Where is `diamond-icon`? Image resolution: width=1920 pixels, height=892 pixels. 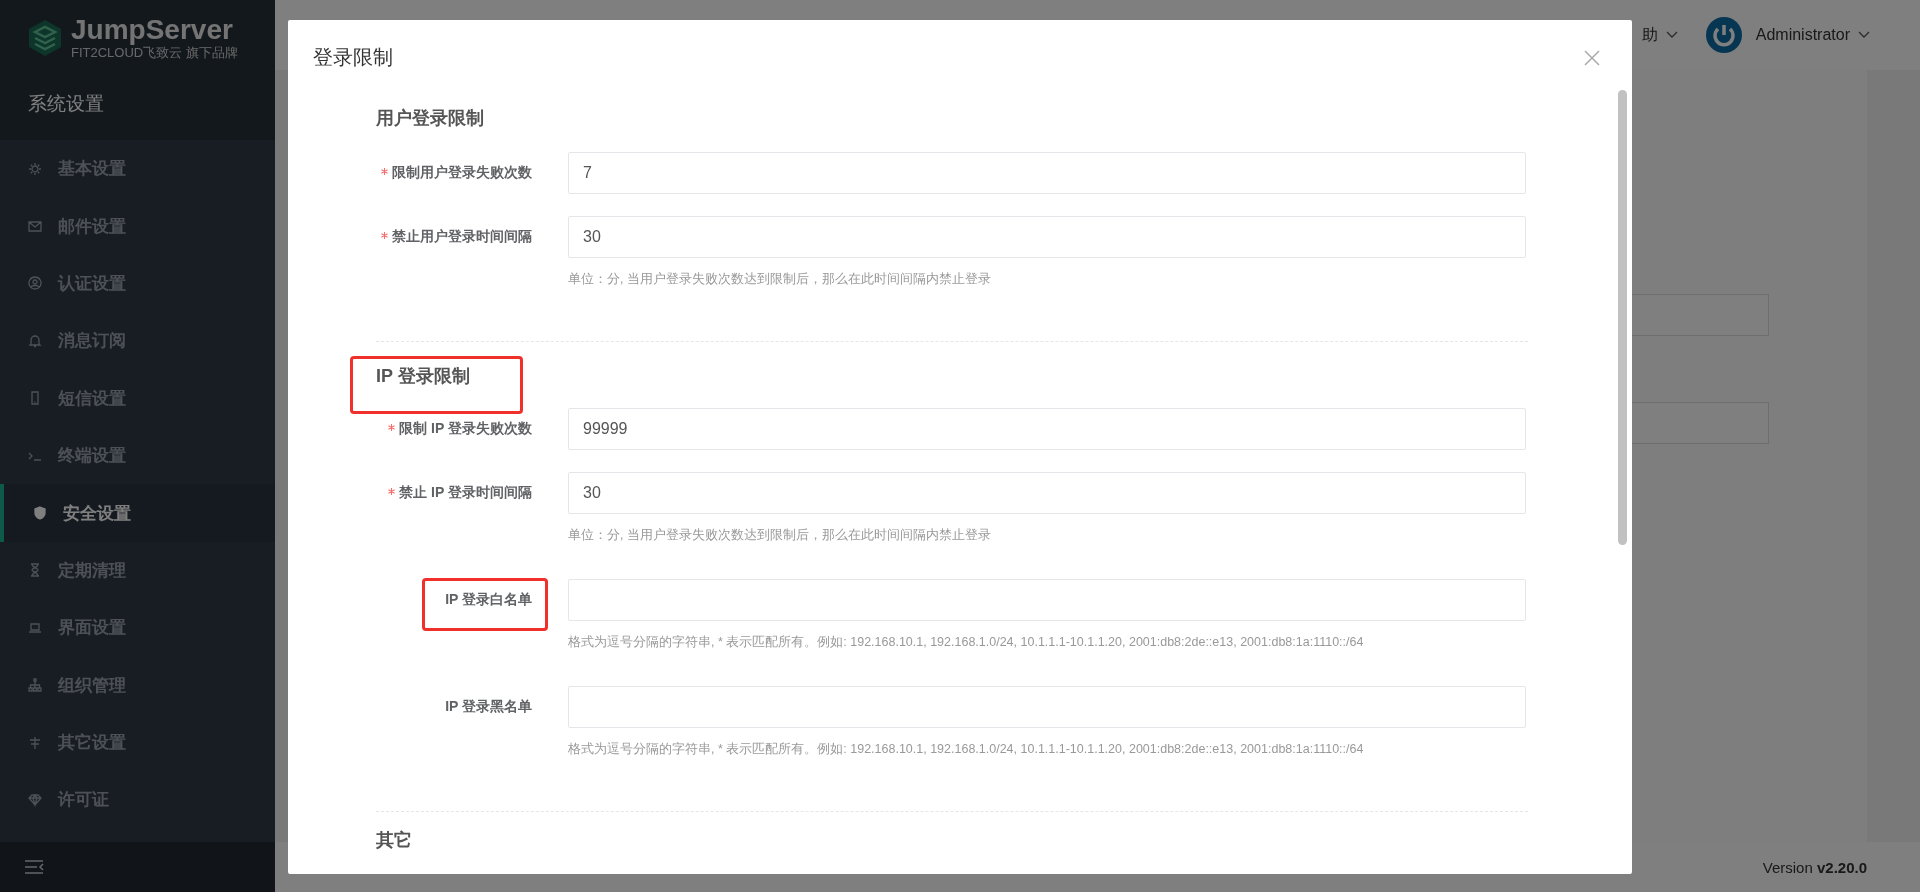 diamond-icon is located at coordinates (35, 800).